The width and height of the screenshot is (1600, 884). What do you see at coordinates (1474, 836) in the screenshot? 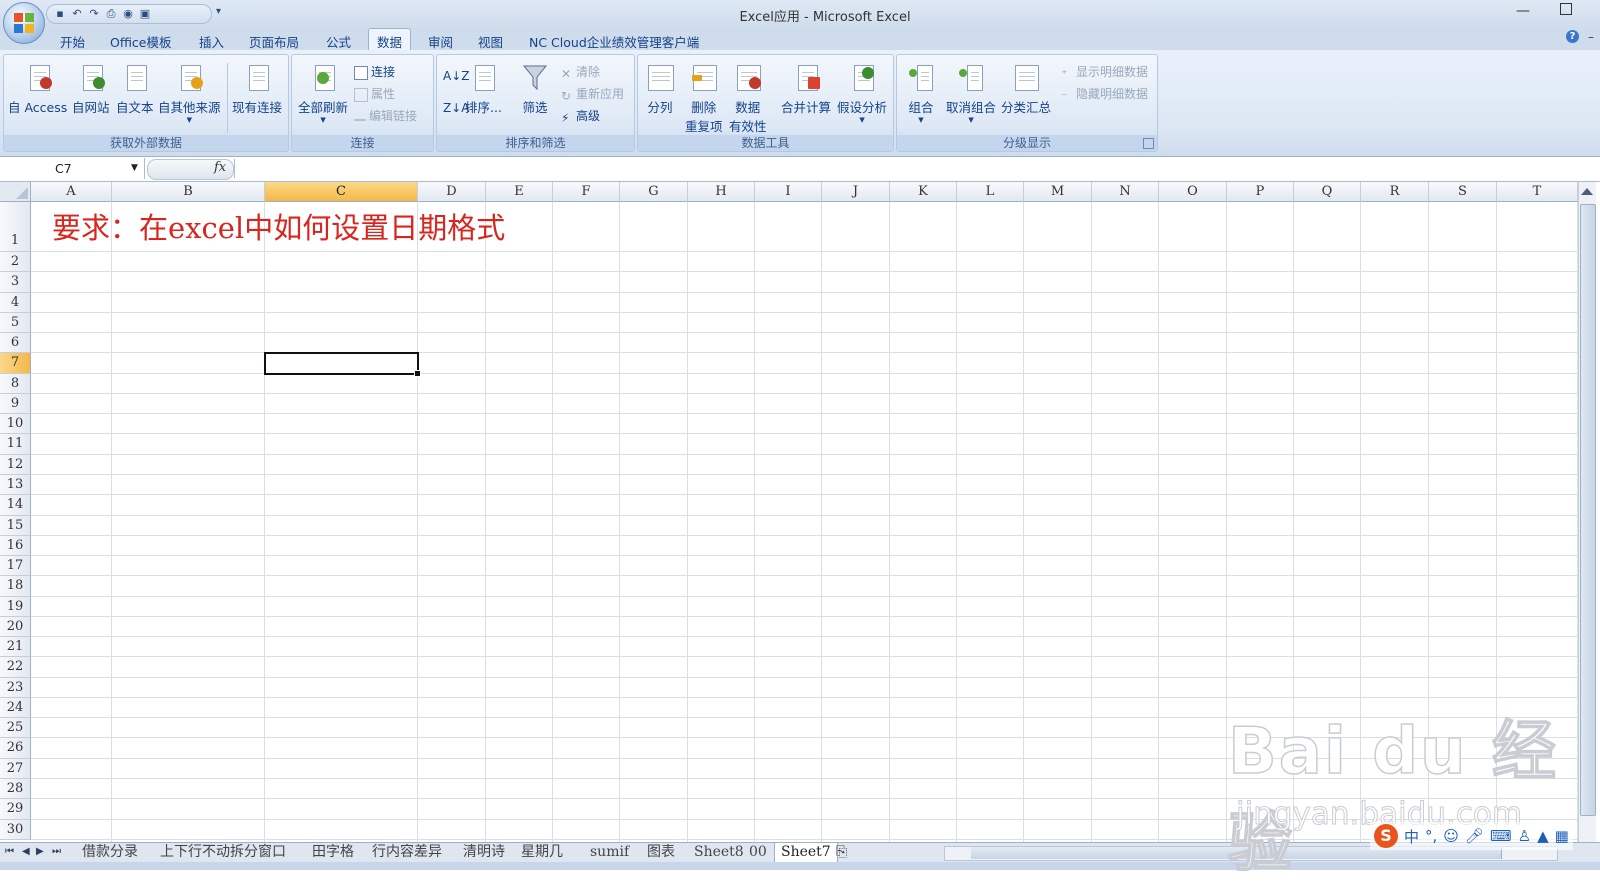
I see `microphone-icon: 🎤︎` at bounding box center [1474, 836].